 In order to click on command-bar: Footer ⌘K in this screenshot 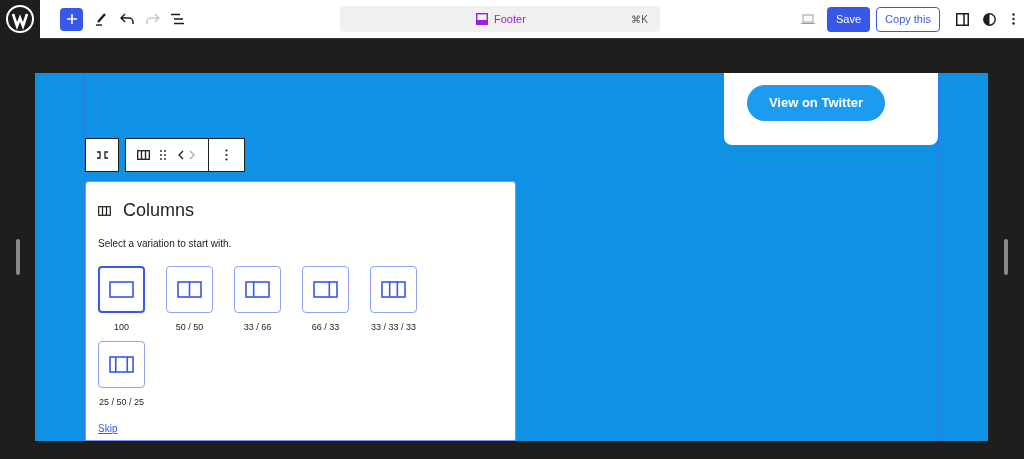, I will do `click(500, 19)`.